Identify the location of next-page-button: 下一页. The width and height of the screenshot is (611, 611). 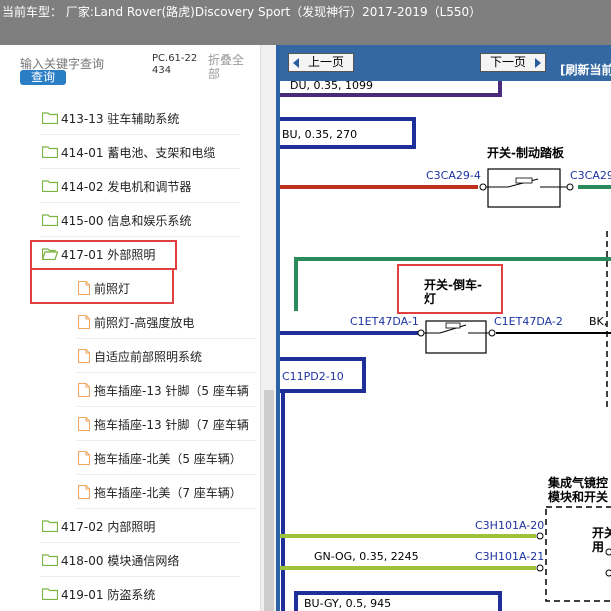
(513, 62).